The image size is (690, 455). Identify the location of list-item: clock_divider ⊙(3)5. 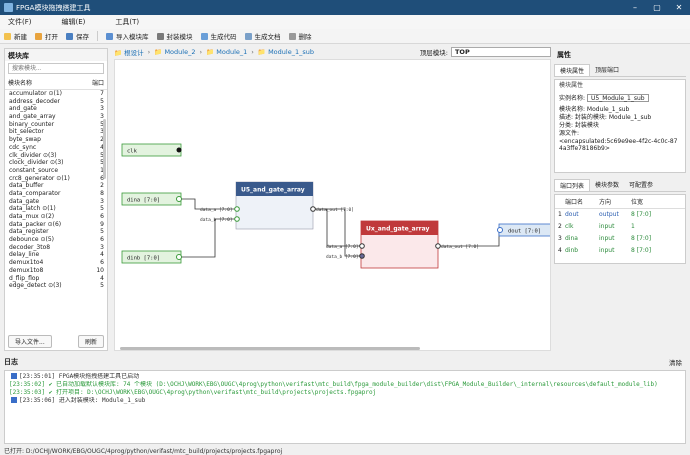
(56, 163).